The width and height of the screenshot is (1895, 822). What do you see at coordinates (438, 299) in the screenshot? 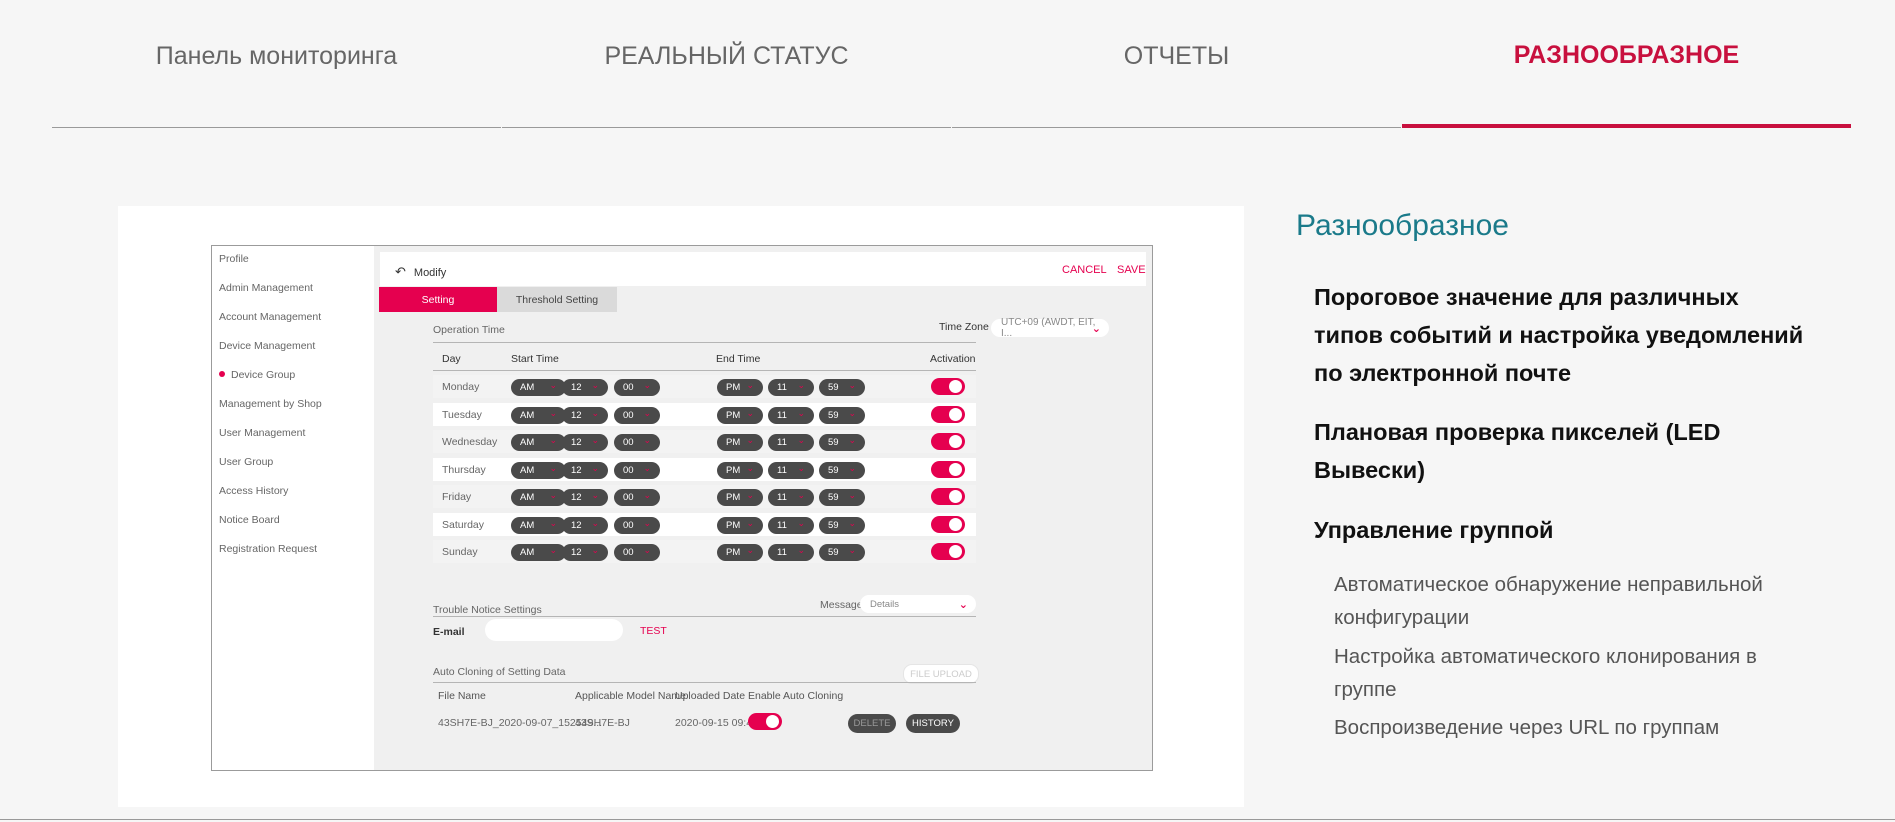
I see `tab-setting: Setting` at bounding box center [438, 299].